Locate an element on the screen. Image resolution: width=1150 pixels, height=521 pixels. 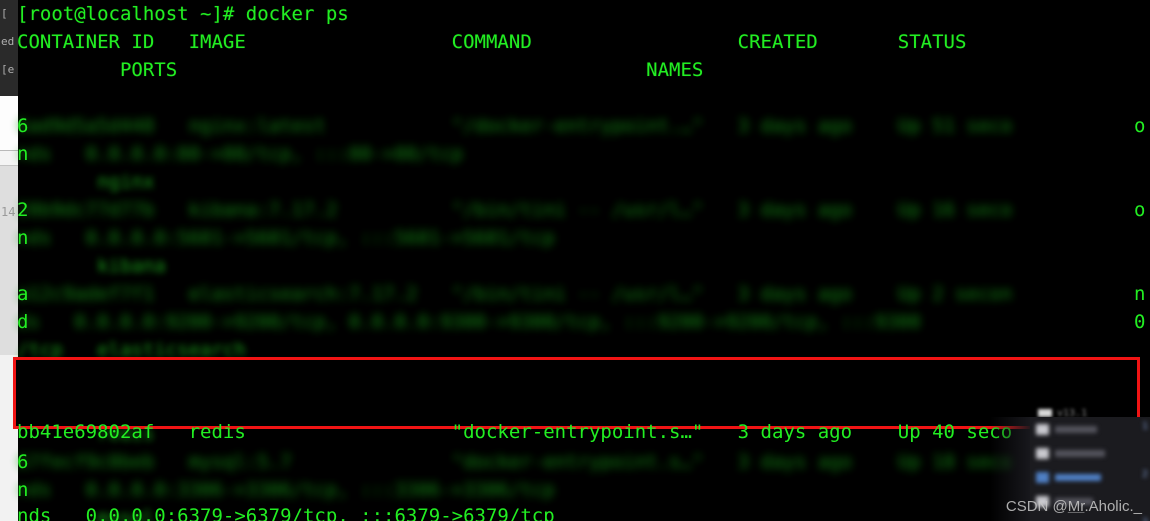
watermark-suffix: .Aholic._ is located at coordinates (1113, 506).